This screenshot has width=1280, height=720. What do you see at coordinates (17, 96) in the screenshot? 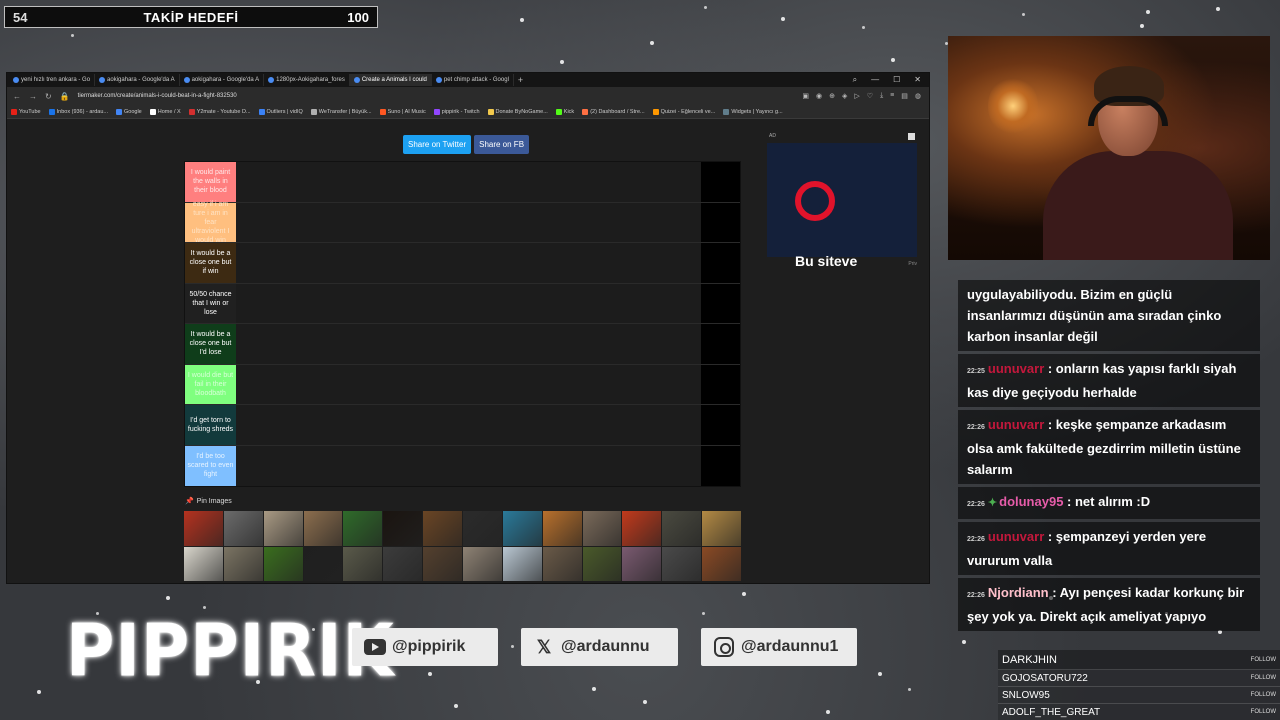
I see `back-icon: ←` at bounding box center [17, 96].